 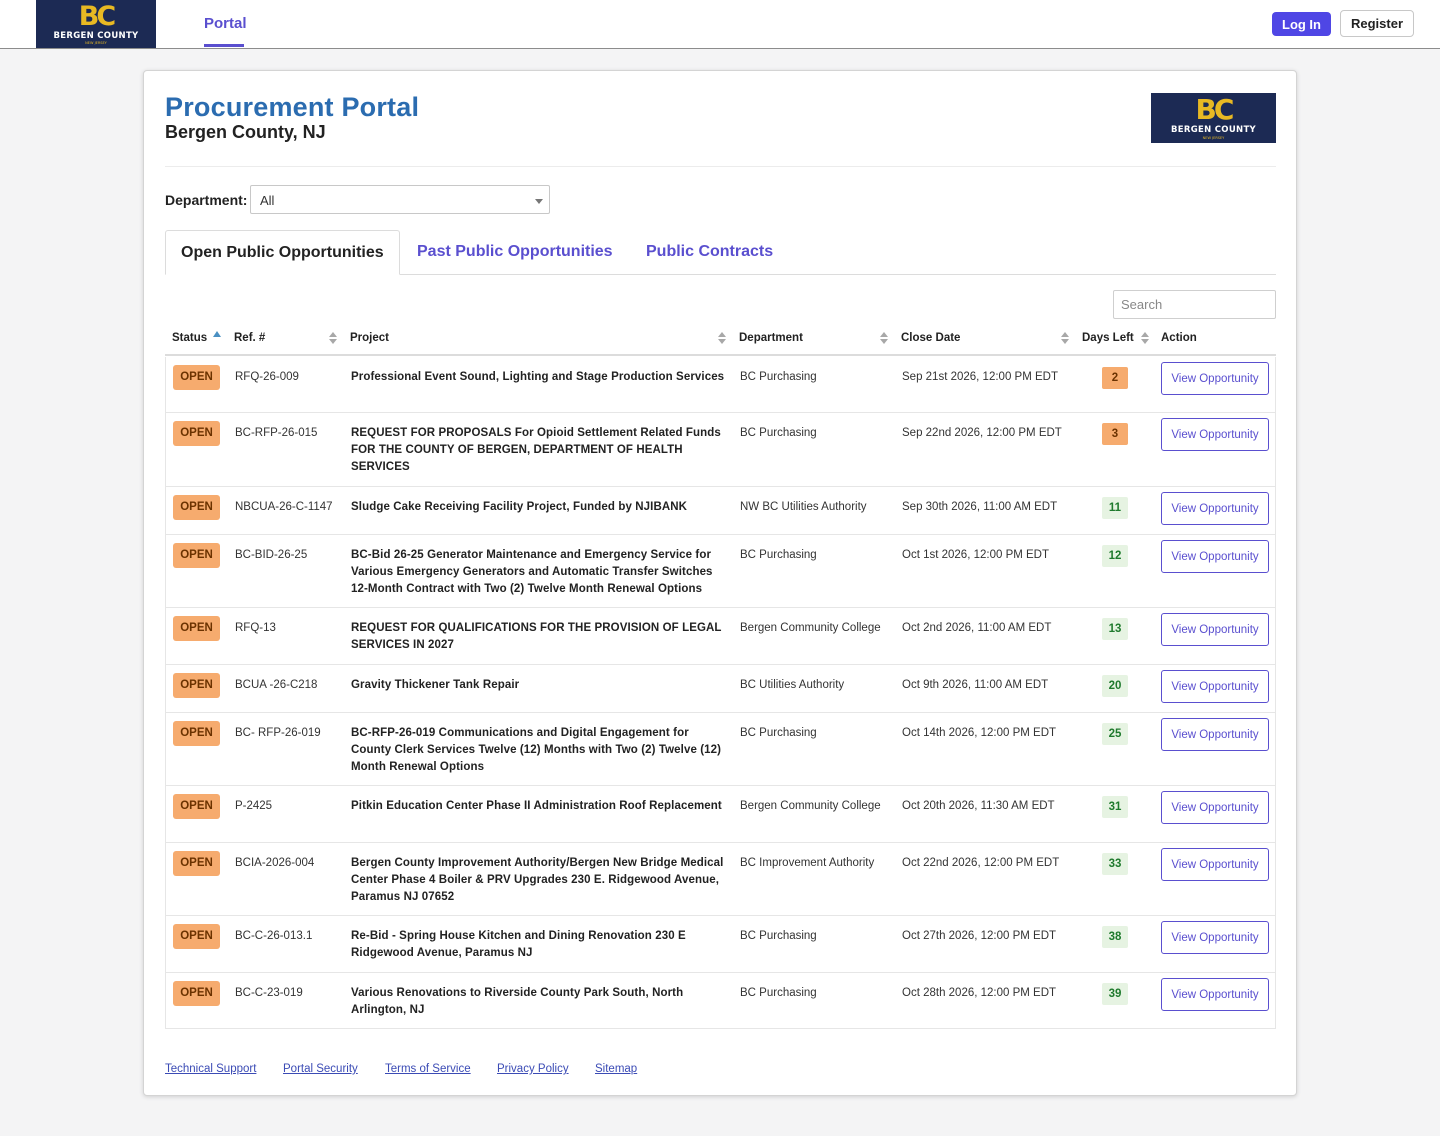 I want to click on tab-past-public-opportunities: Past Public Opportunities, so click(x=515, y=252).